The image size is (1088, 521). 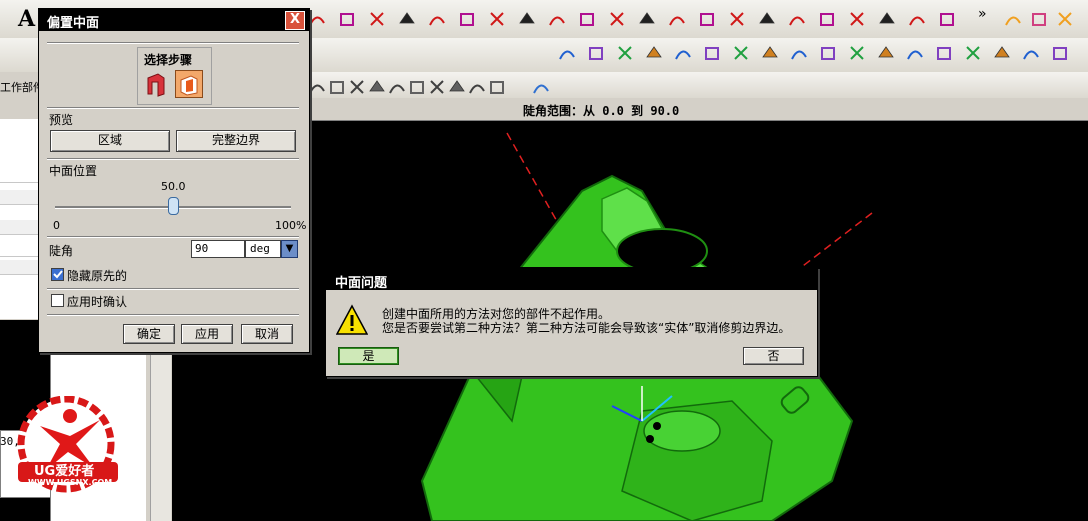 I want to click on dialog-titlebar: 偏置中面 X, so click(x=174, y=20).